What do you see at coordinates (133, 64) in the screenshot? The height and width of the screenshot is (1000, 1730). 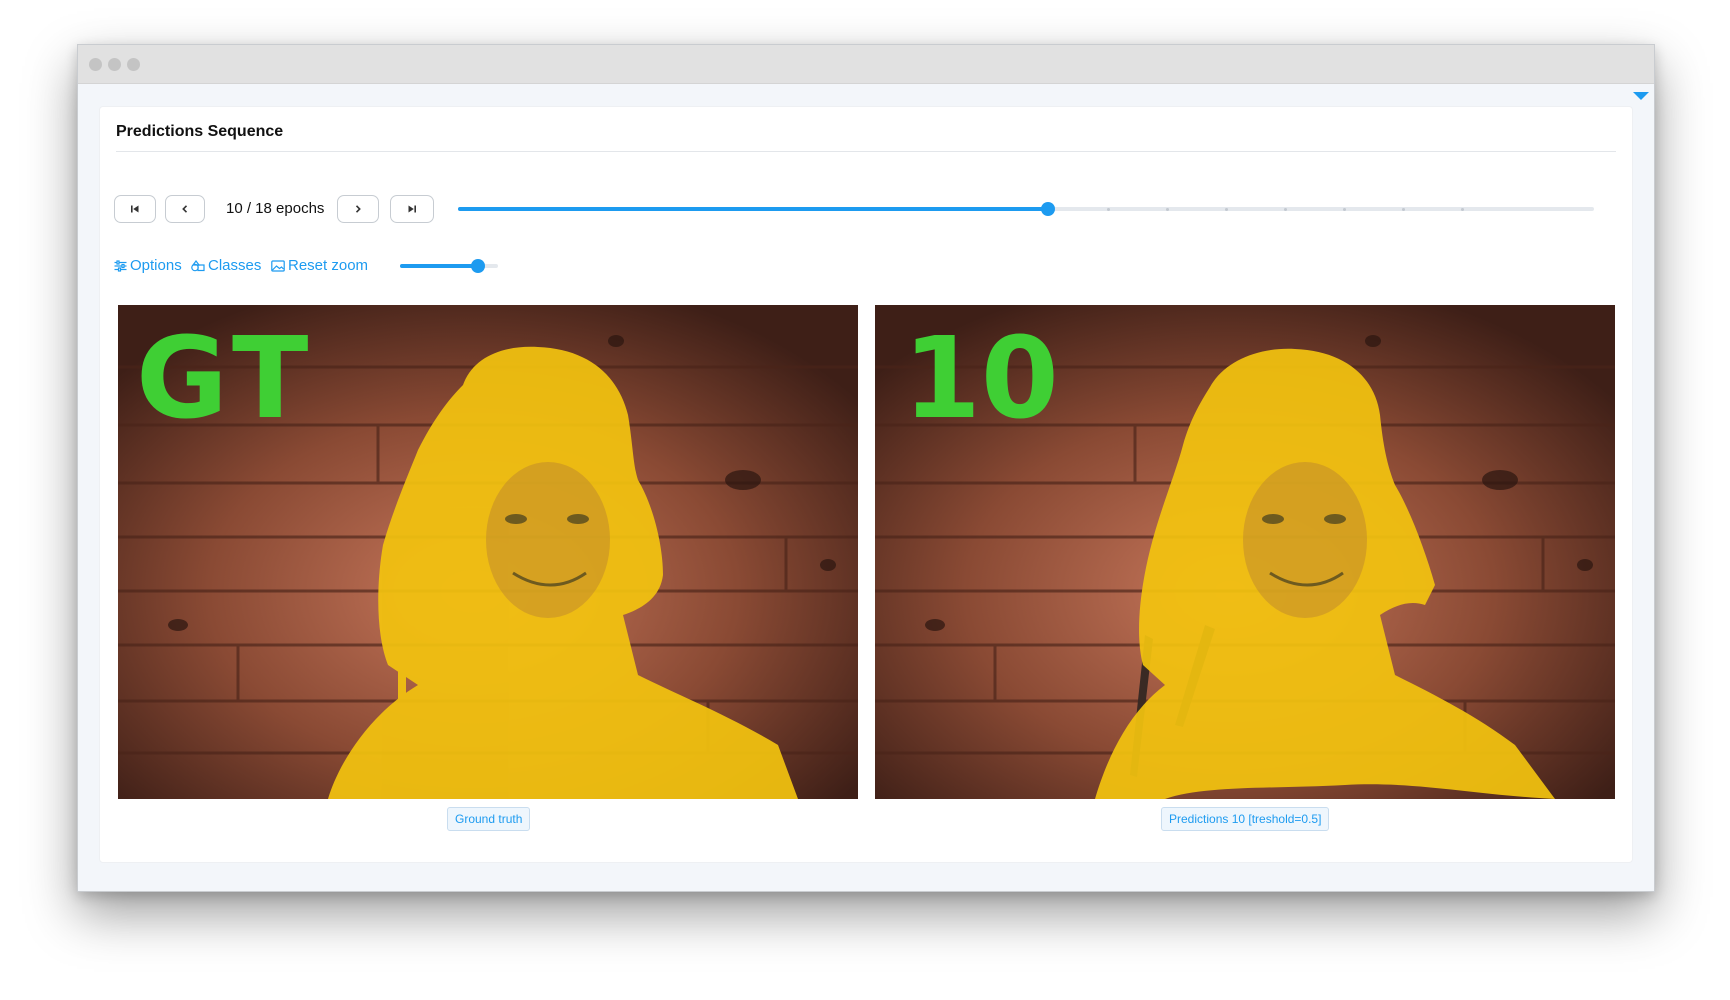 I see `window-maximize-button` at bounding box center [133, 64].